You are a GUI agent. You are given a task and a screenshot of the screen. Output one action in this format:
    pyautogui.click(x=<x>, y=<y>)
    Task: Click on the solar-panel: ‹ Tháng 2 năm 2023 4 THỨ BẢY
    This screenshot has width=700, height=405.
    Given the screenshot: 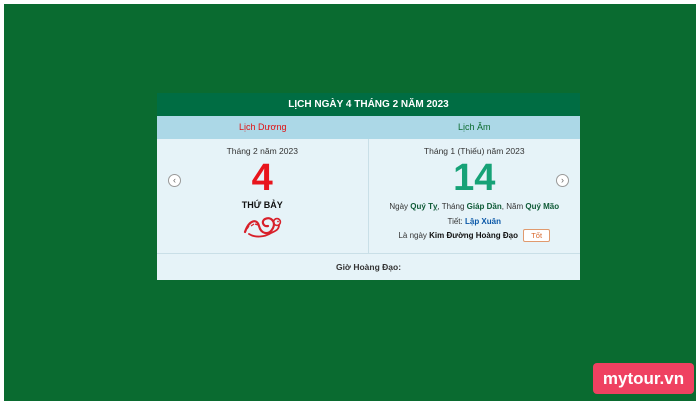 What is the action you would take?
    pyautogui.click(x=263, y=196)
    